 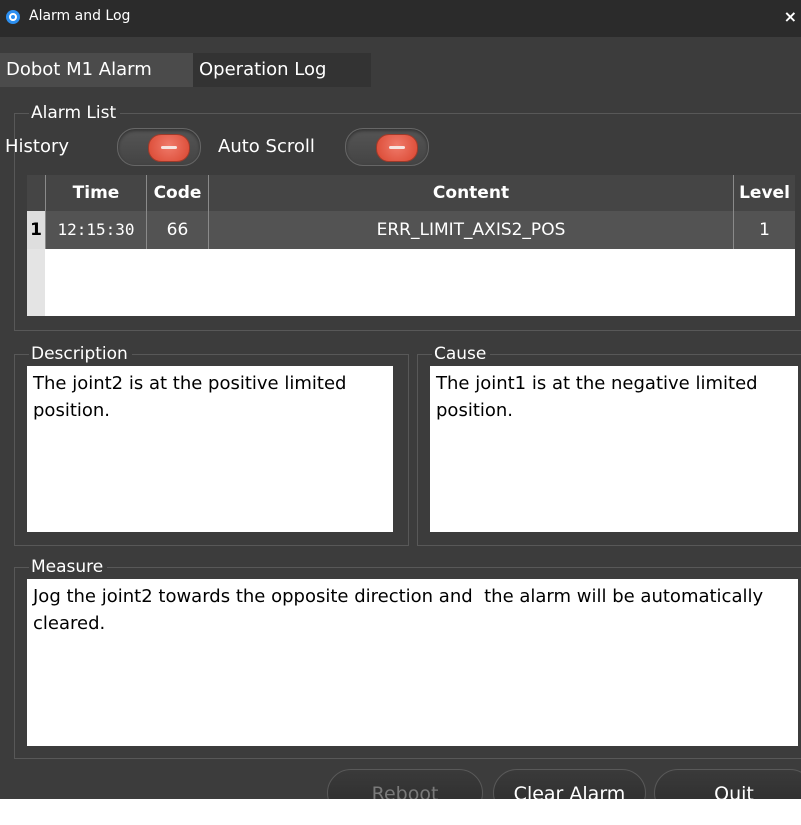 I want to click on reboot-button: Reboot, so click(x=405, y=784).